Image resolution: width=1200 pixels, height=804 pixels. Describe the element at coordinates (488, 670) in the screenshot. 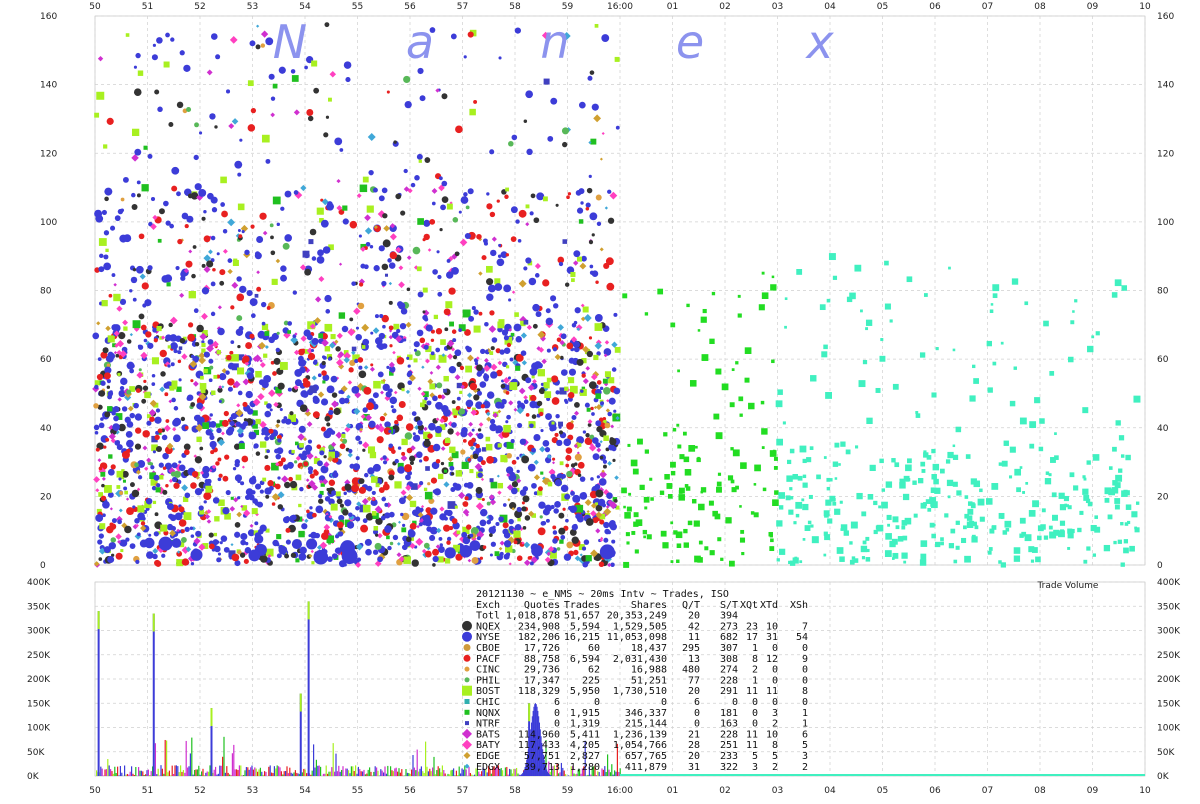

I see `stats-row-cinc-exch: CINC` at that location.